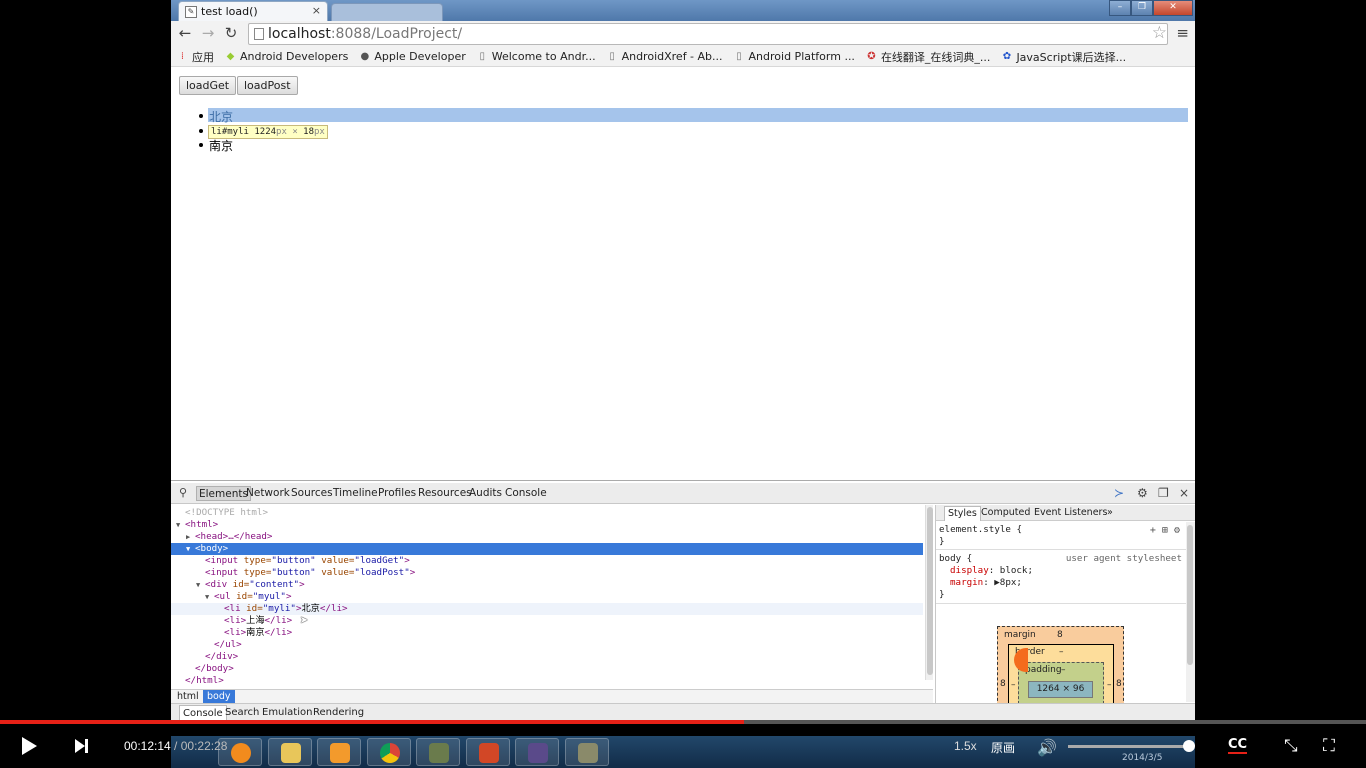 The image size is (1366, 768). Describe the element at coordinates (962, 513) in the screenshot. I see `tab-styles: Styles` at that location.